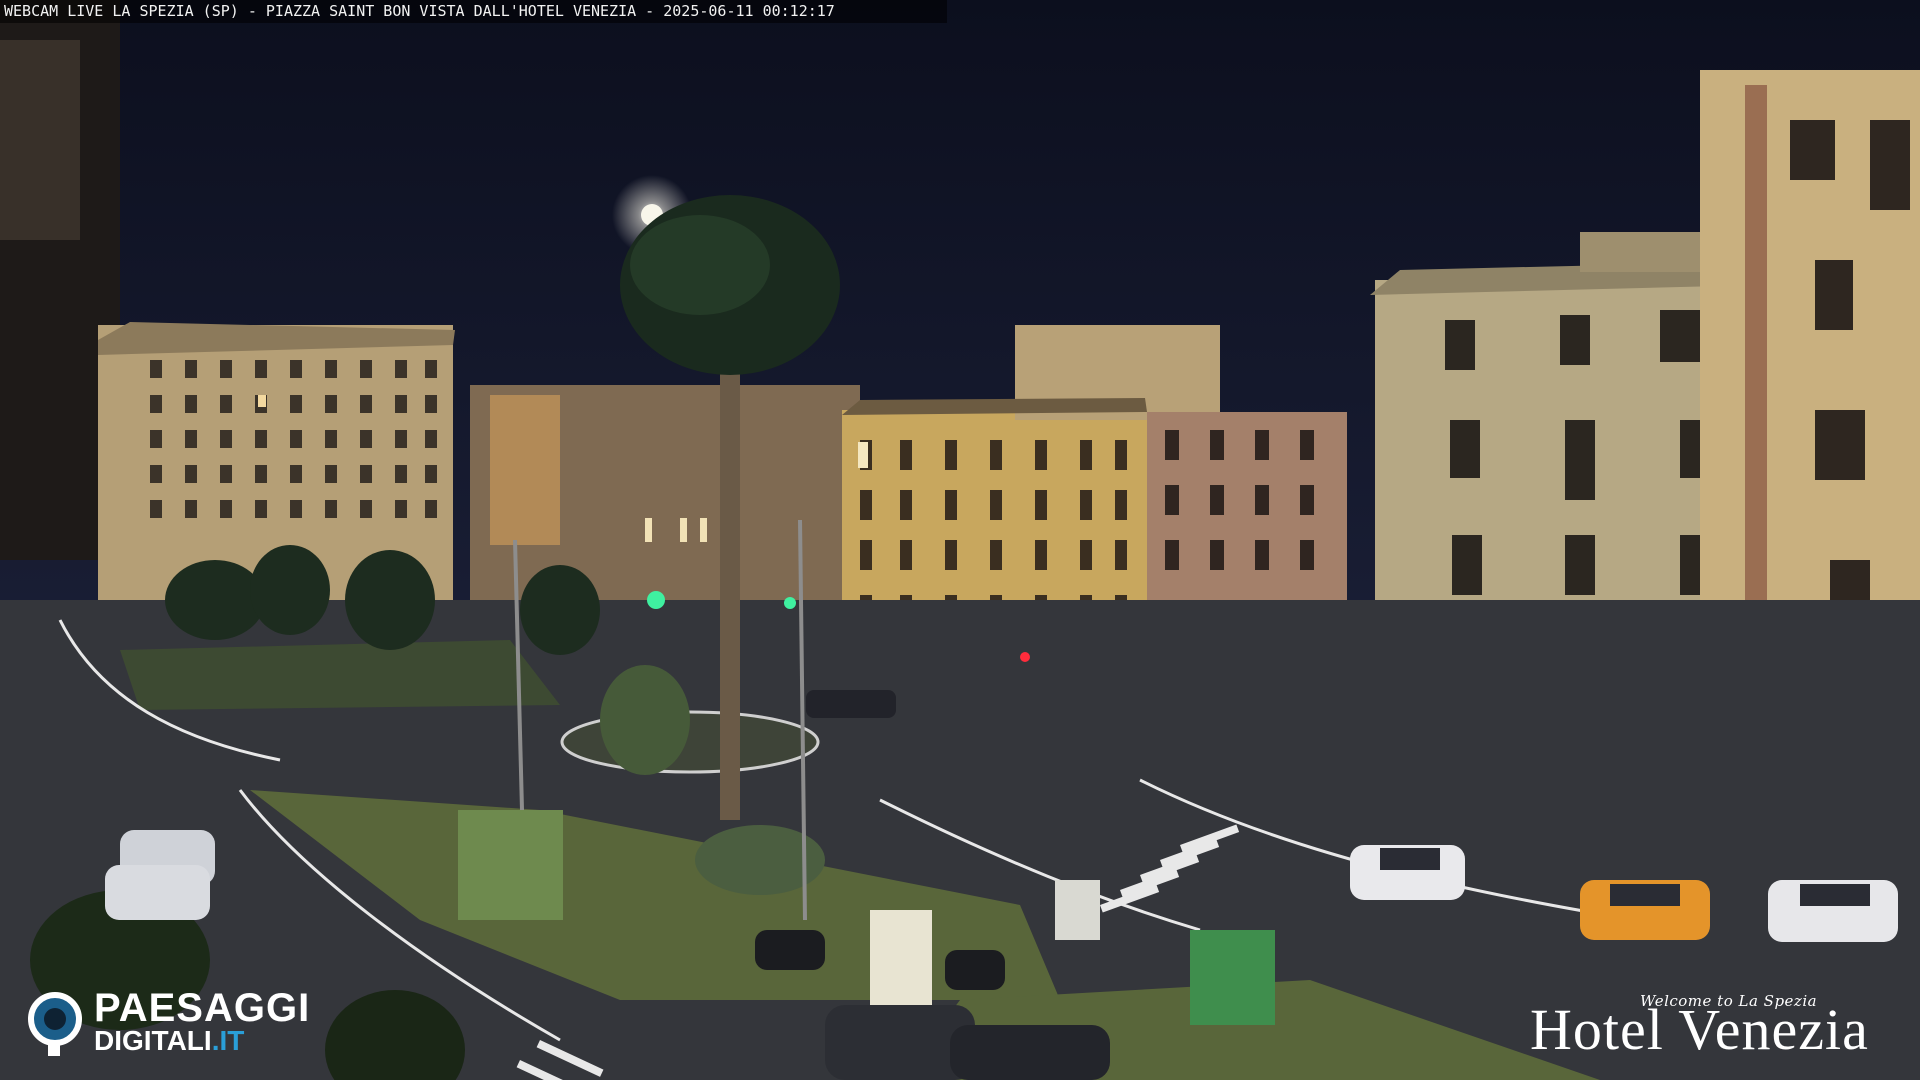 The width and height of the screenshot is (1920, 1080). What do you see at coordinates (153, 1040) in the screenshot?
I see `logo-line2-main: DIGITALI` at bounding box center [153, 1040].